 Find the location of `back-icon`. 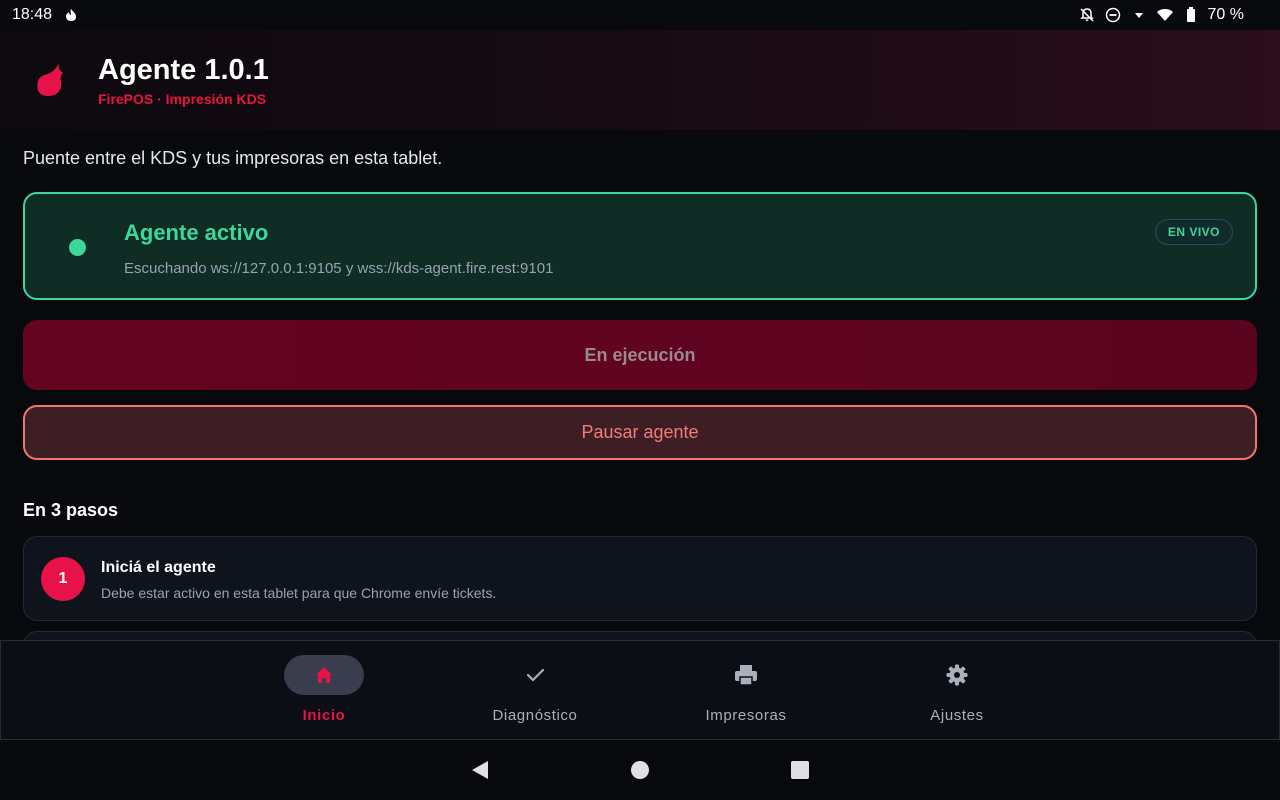

back-icon is located at coordinates (480, 770).